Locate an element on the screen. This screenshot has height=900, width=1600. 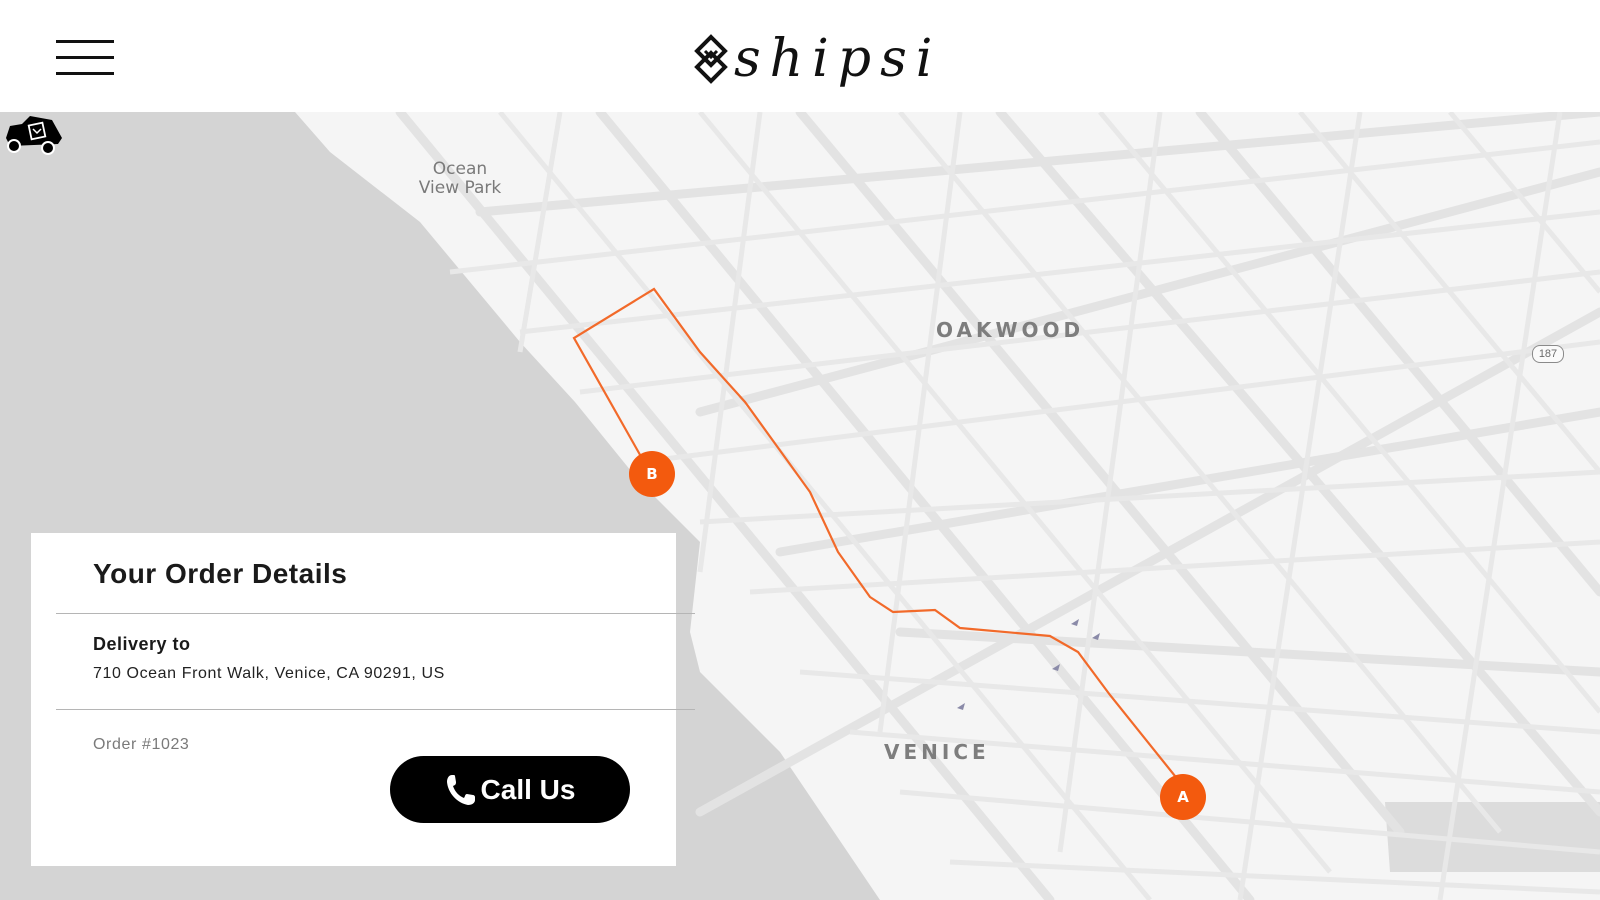
call-us-button: Call Us is located at coordinates (510, 789).